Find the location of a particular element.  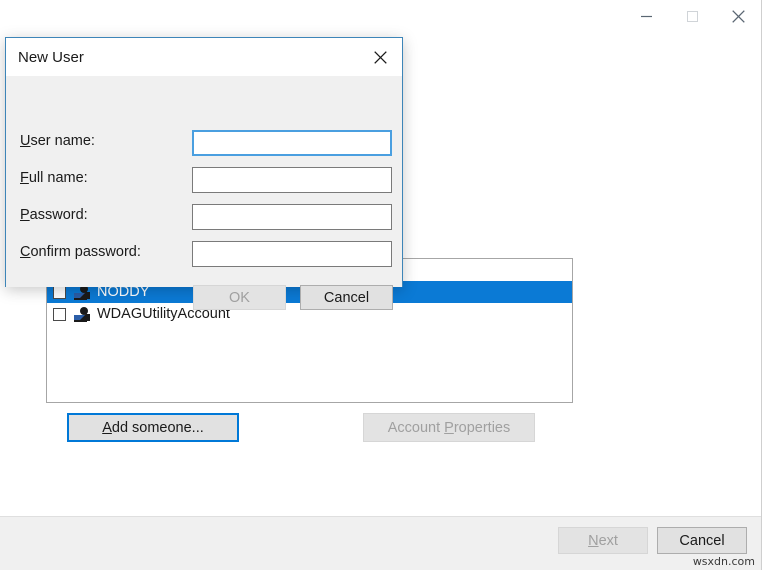

user-name-row: User name: is located at coordinates (204, 143).